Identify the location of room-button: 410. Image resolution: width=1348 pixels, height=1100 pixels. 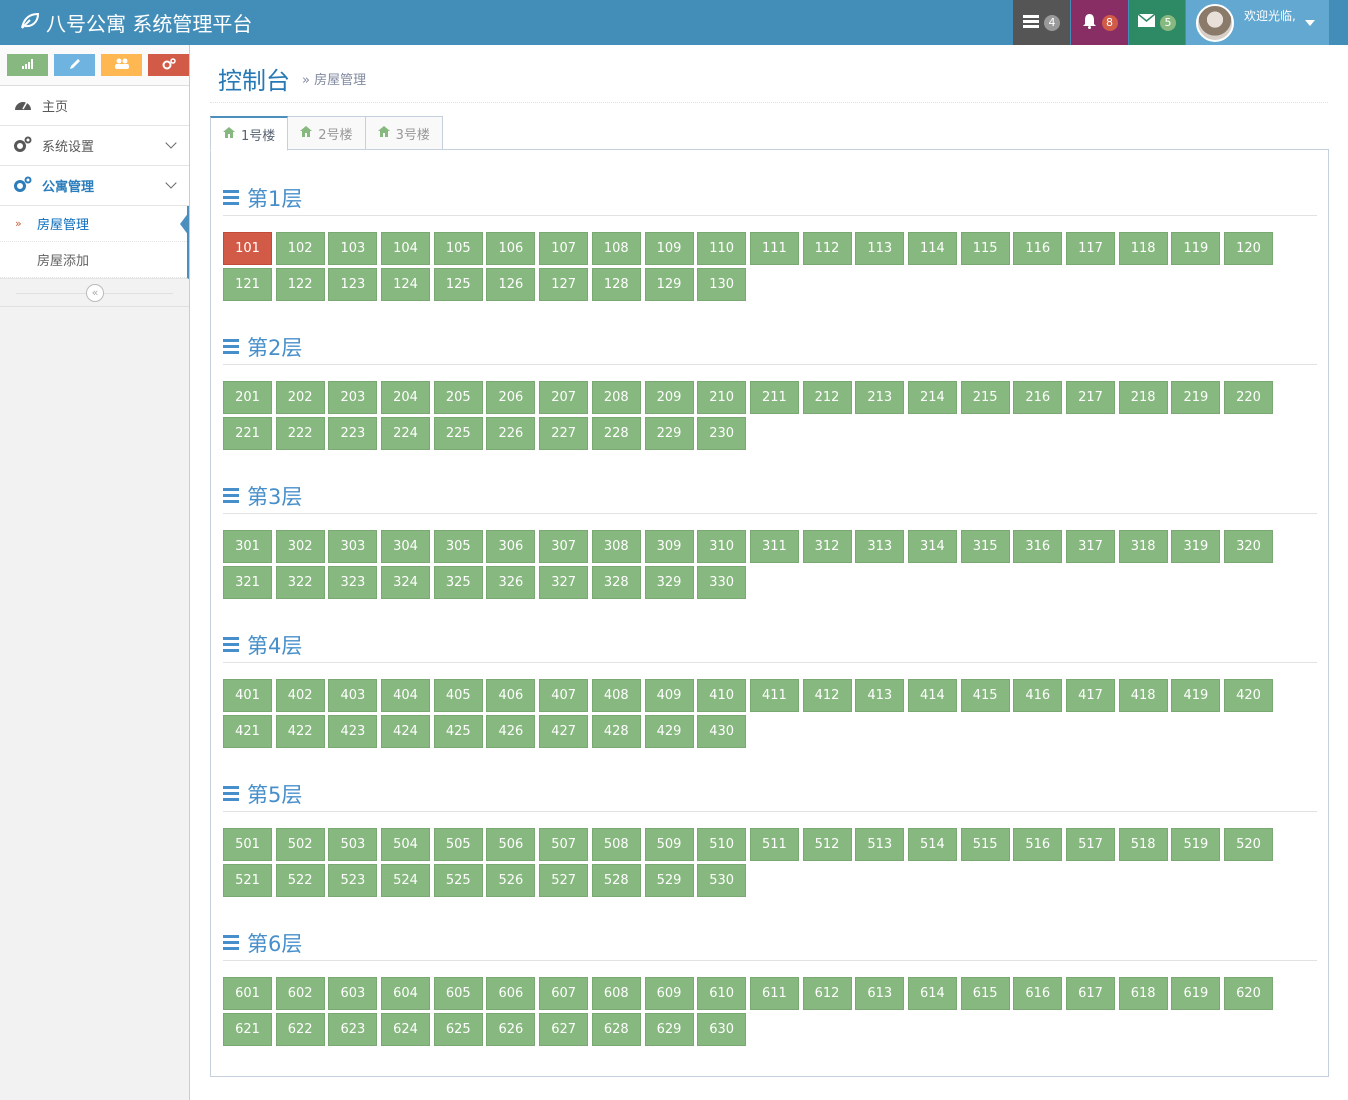
(722, 695).